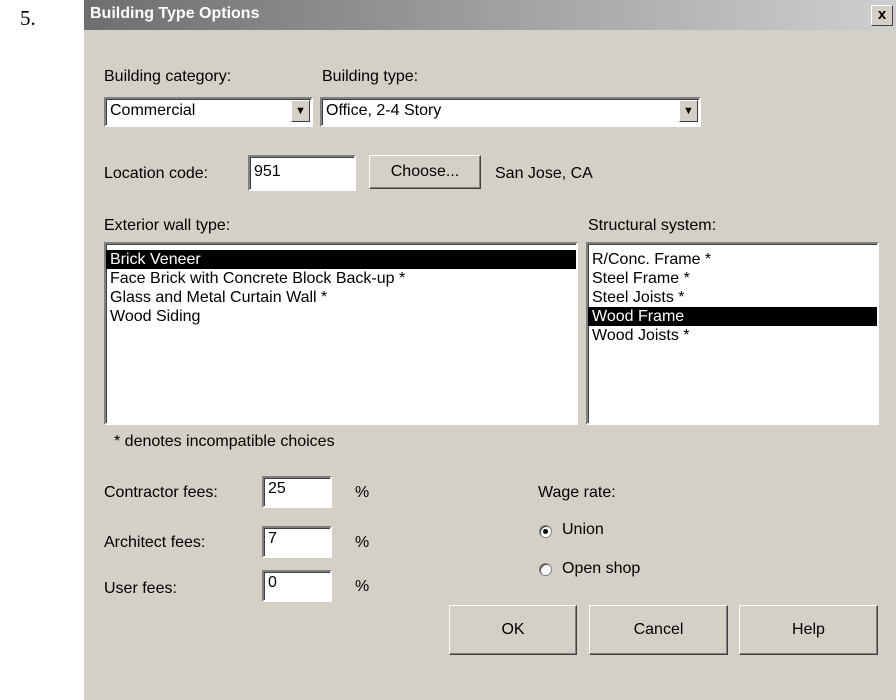  Describe the element at coordinates (732, 259) in the screenshot. I see `structural-list-item: R/Conc. Frame *` at that location.